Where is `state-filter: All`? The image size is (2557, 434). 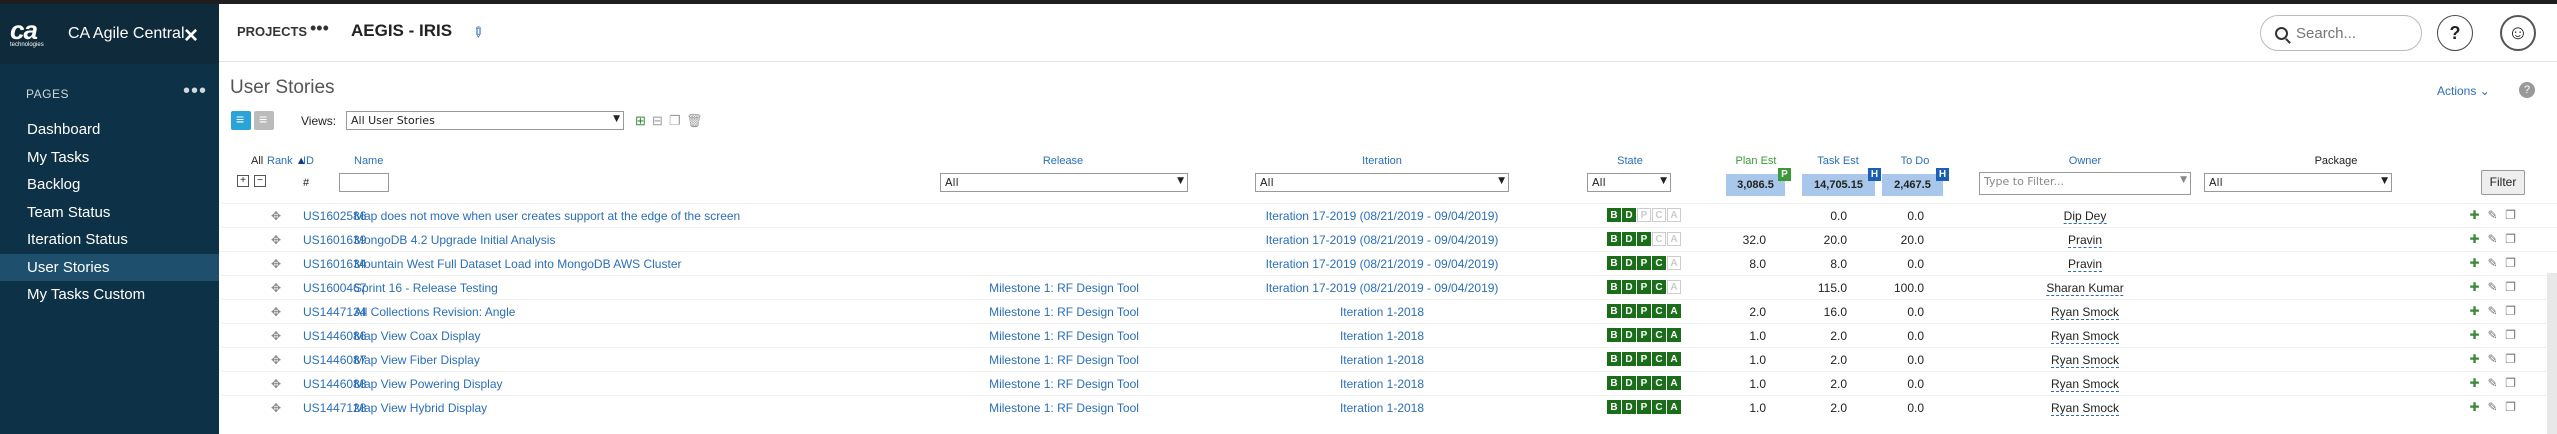
state-filter: All is located at coordinates (1629, 182).